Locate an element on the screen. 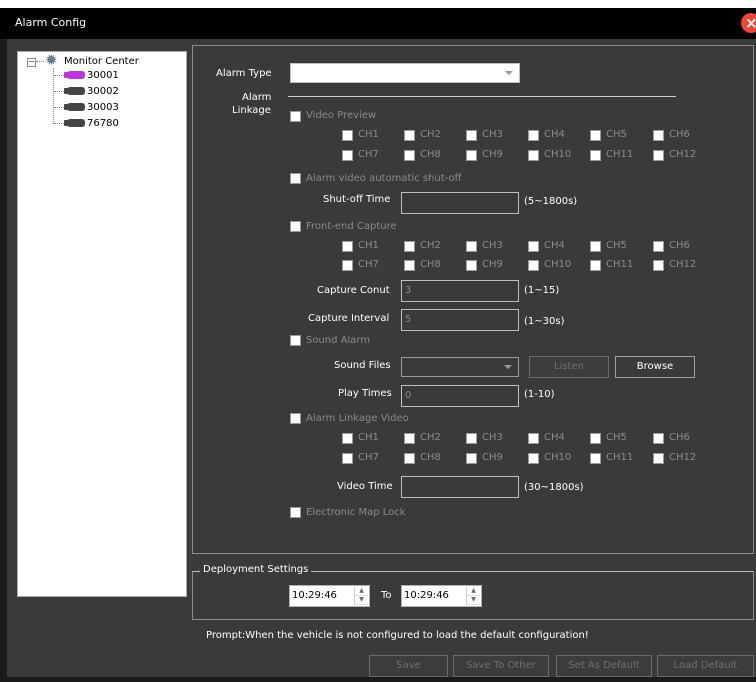 The height and width of the screenshot is (682, 756). front-end-capture-label: Front-end Capture is located at coordinates (351, 226).